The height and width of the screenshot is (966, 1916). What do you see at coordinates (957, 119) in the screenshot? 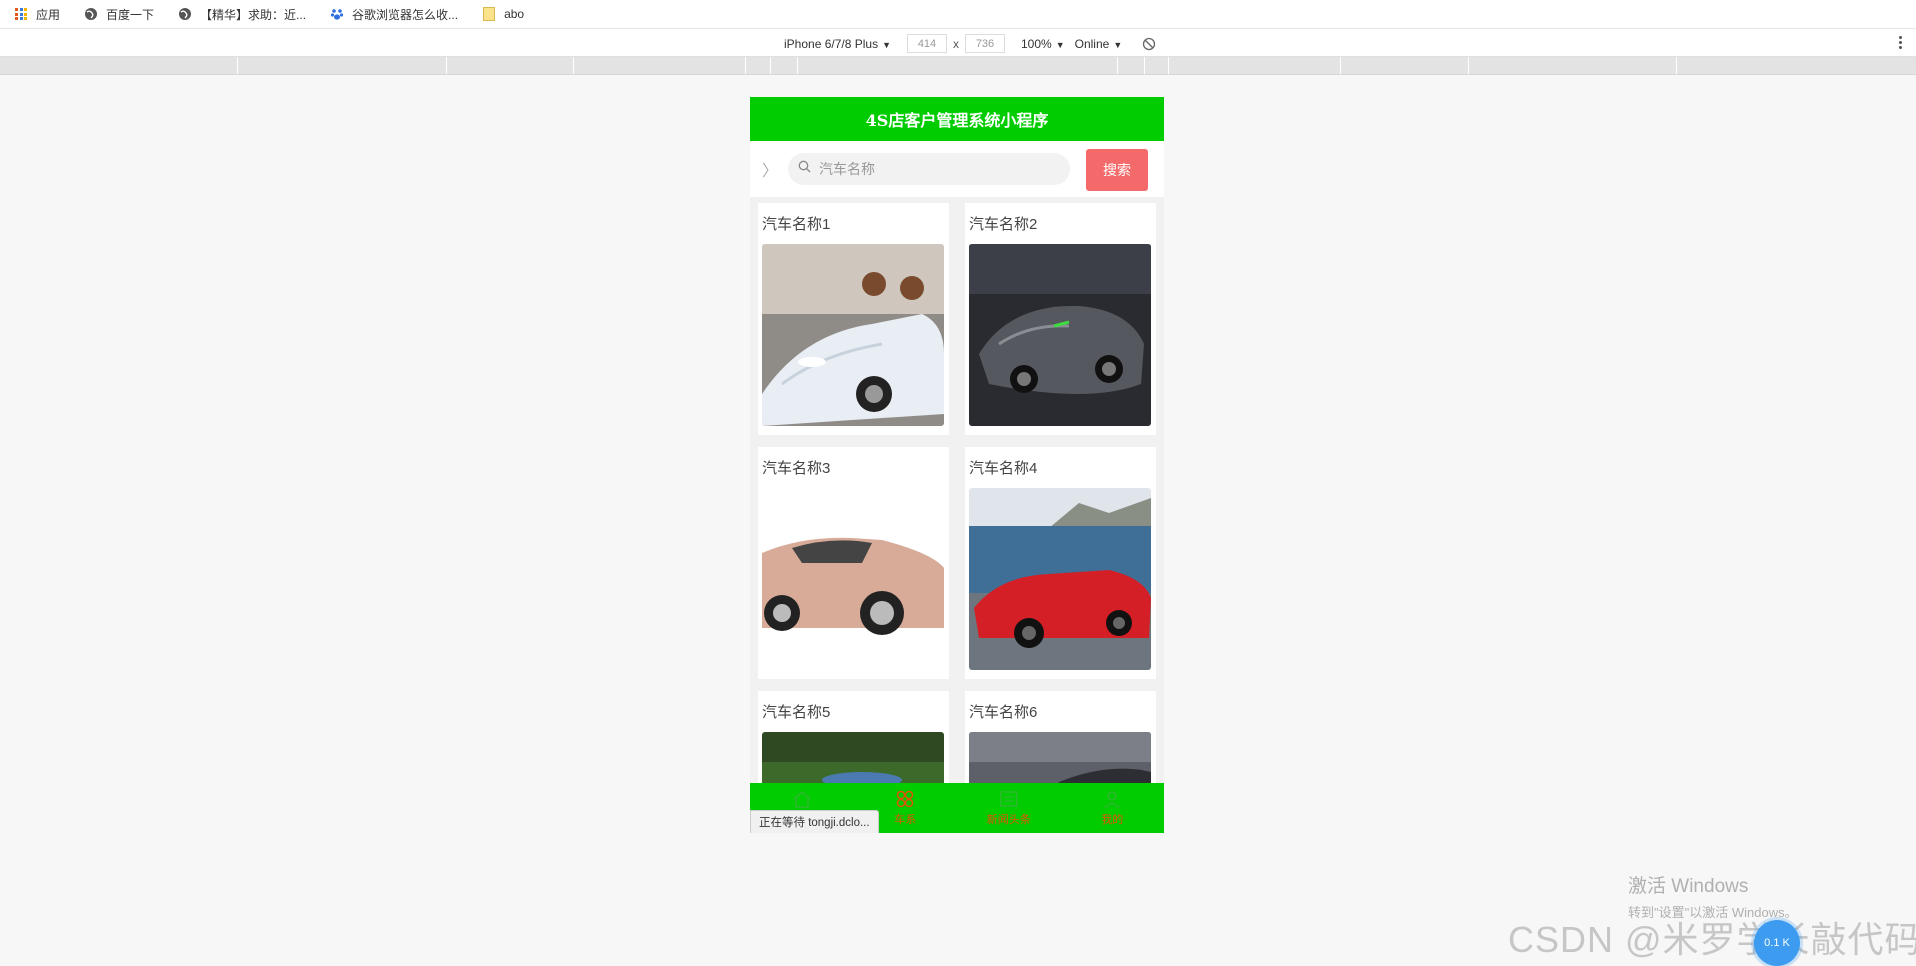
I see `app-title: 4S店客户管理系统小程序` at bounding box center [957, 119].